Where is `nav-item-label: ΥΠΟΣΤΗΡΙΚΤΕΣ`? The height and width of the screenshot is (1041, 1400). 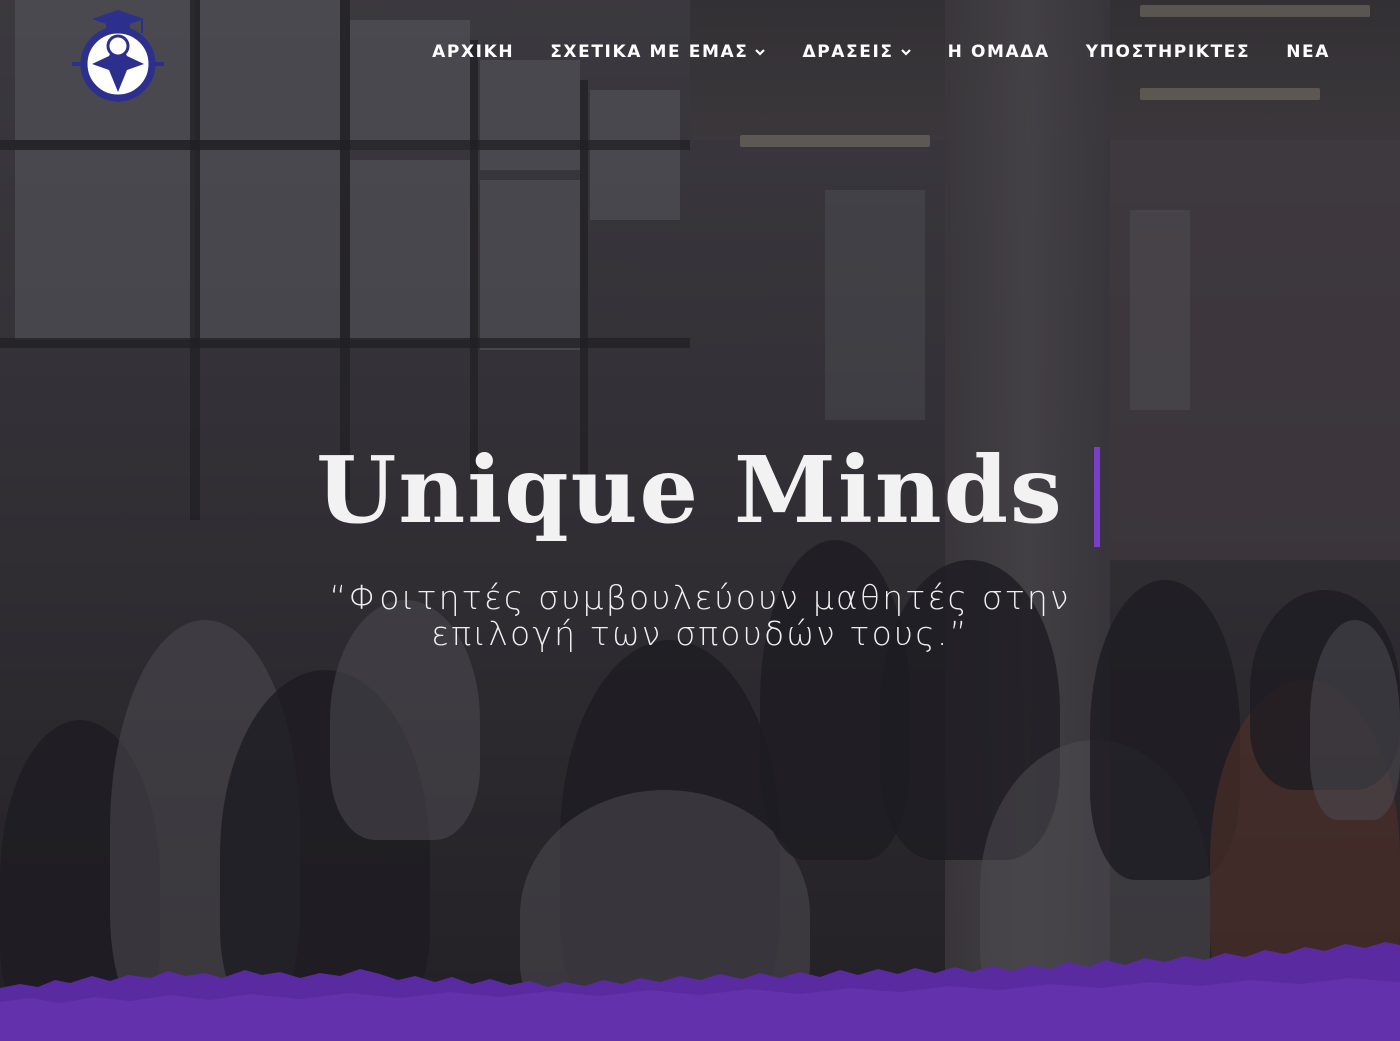 nav-item-label: ΥΠΟΣΤΗΡΙΚΤΕΣ is located at coordinates (1168, 52).